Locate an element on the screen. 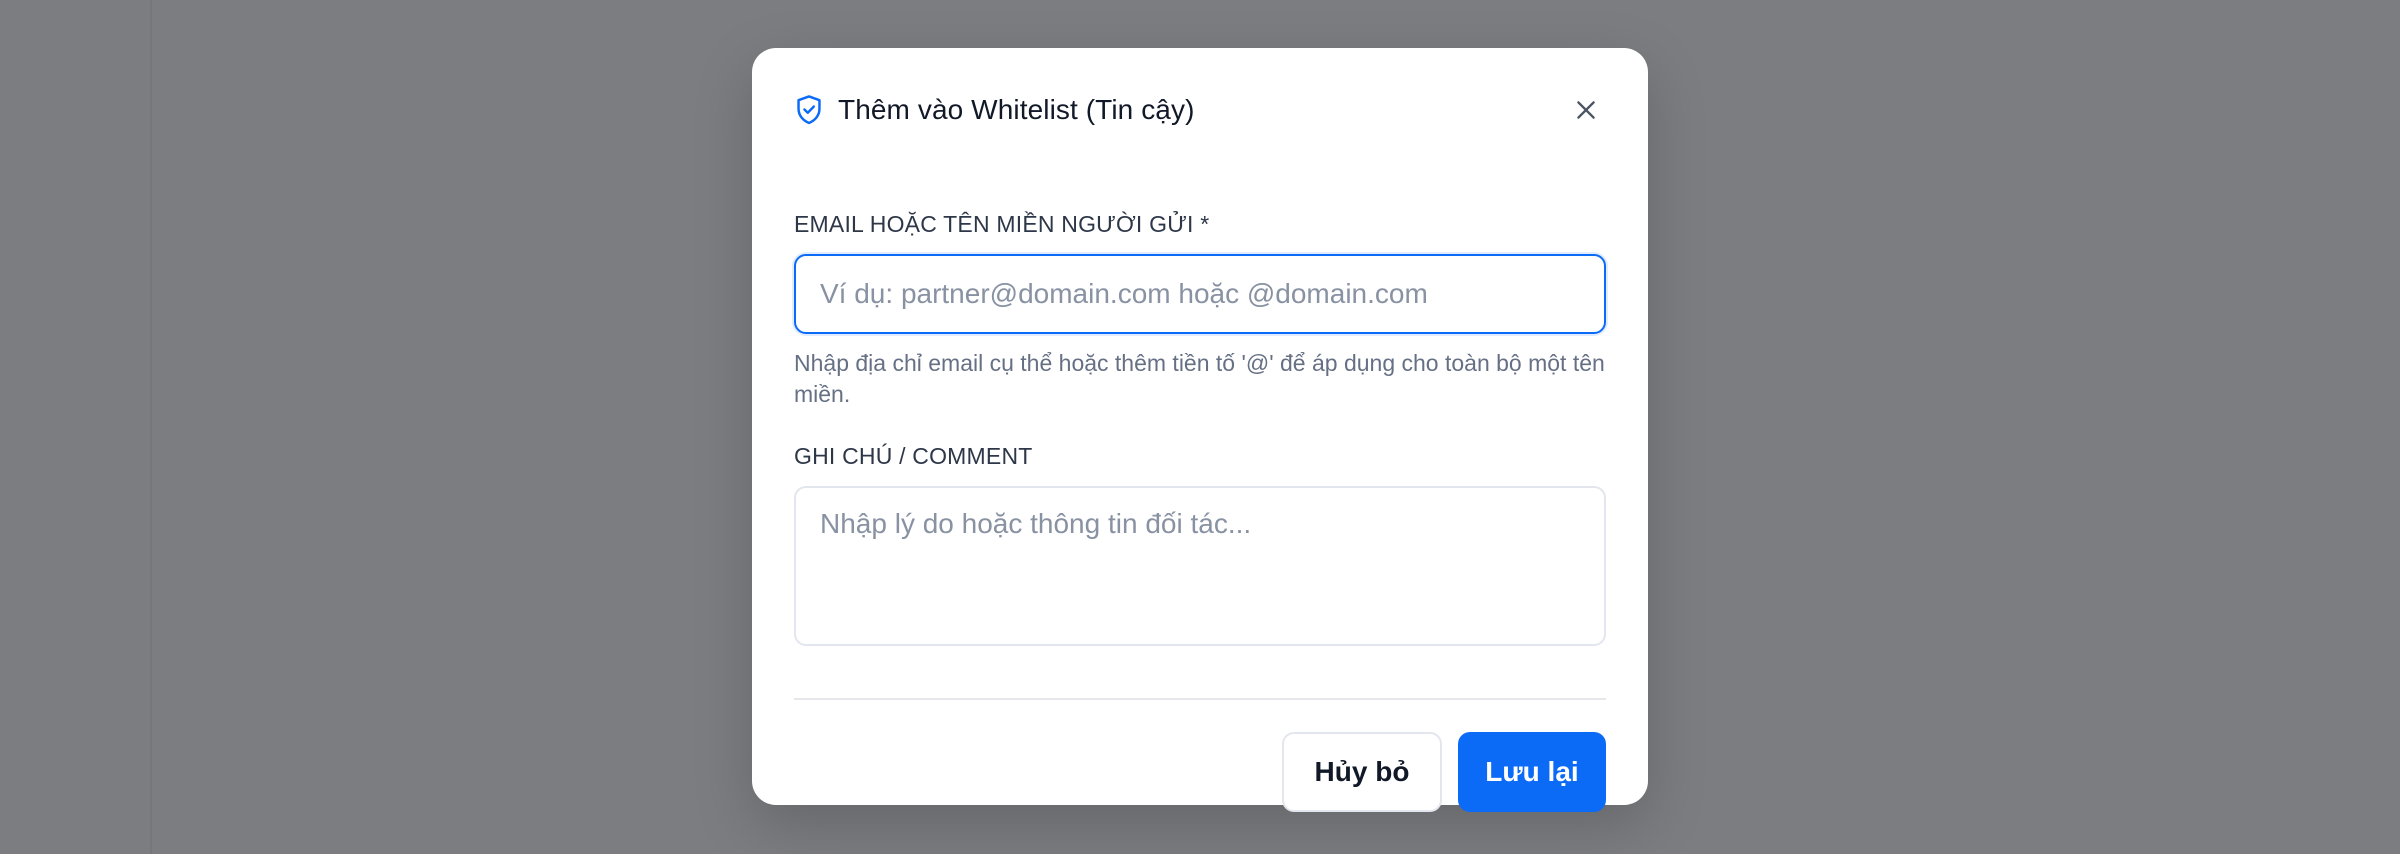  close-button is located at coordinates (1586, 110).